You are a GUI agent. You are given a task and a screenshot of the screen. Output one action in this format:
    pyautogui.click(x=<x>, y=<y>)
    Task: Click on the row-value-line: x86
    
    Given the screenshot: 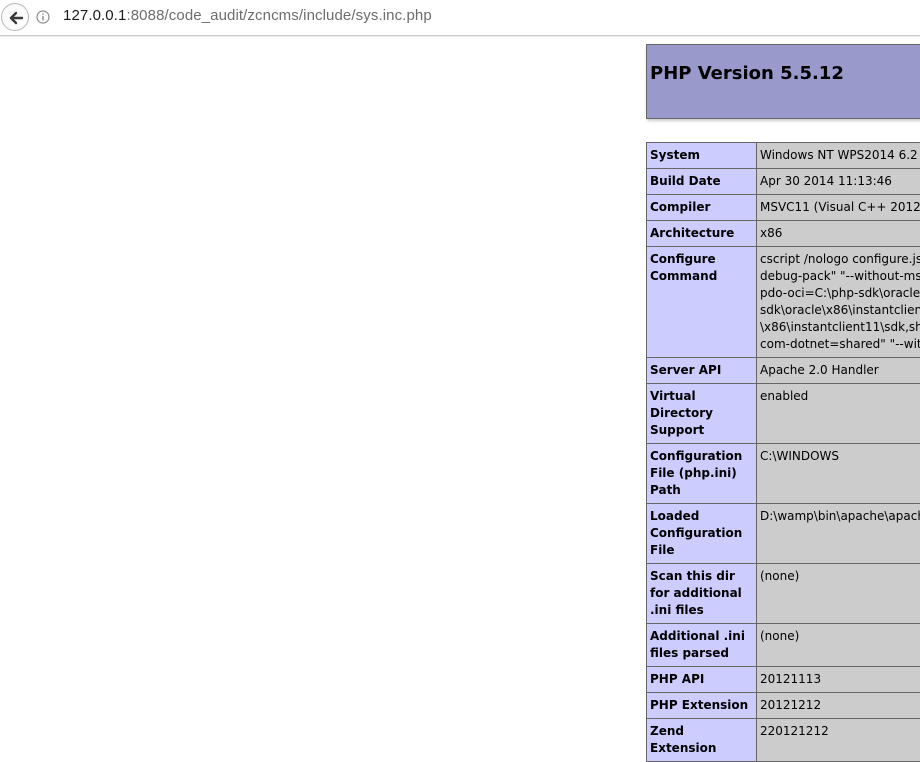 What is the action you would take?
    pyautogui.click(x=840, y=233)
    